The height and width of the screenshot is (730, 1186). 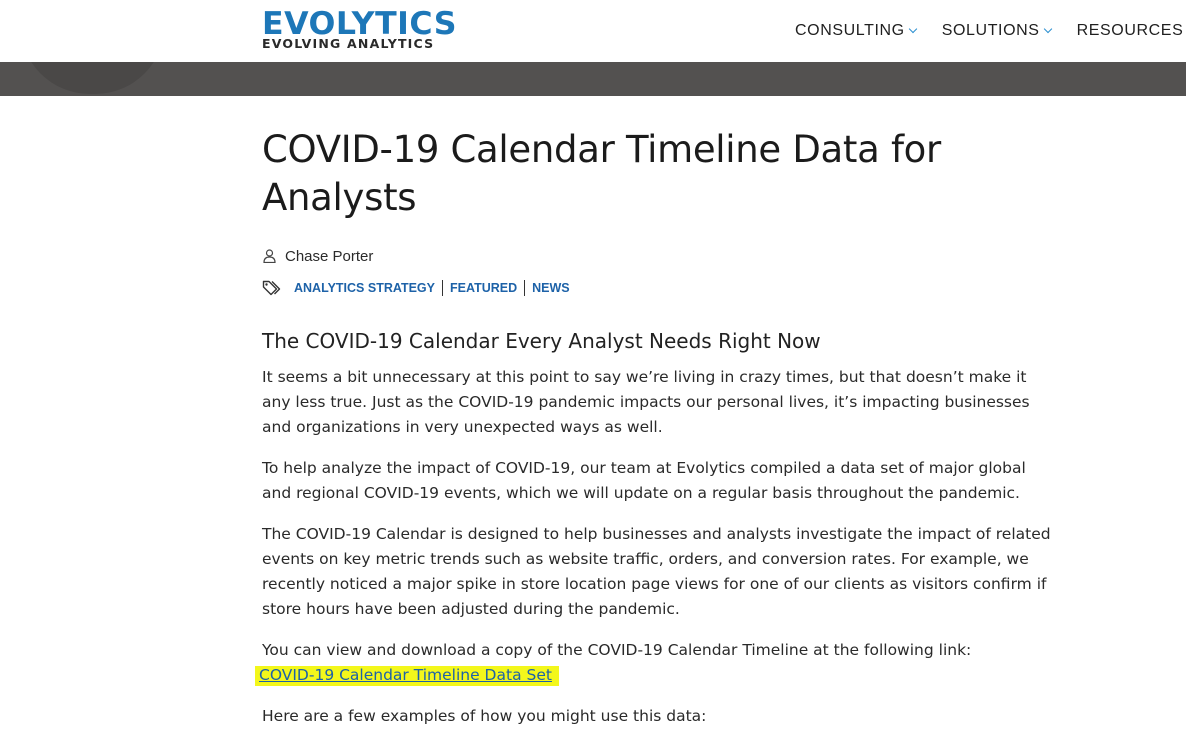 I want to click on nav-consulting: CONSULTING, so click(x=856, y=31).